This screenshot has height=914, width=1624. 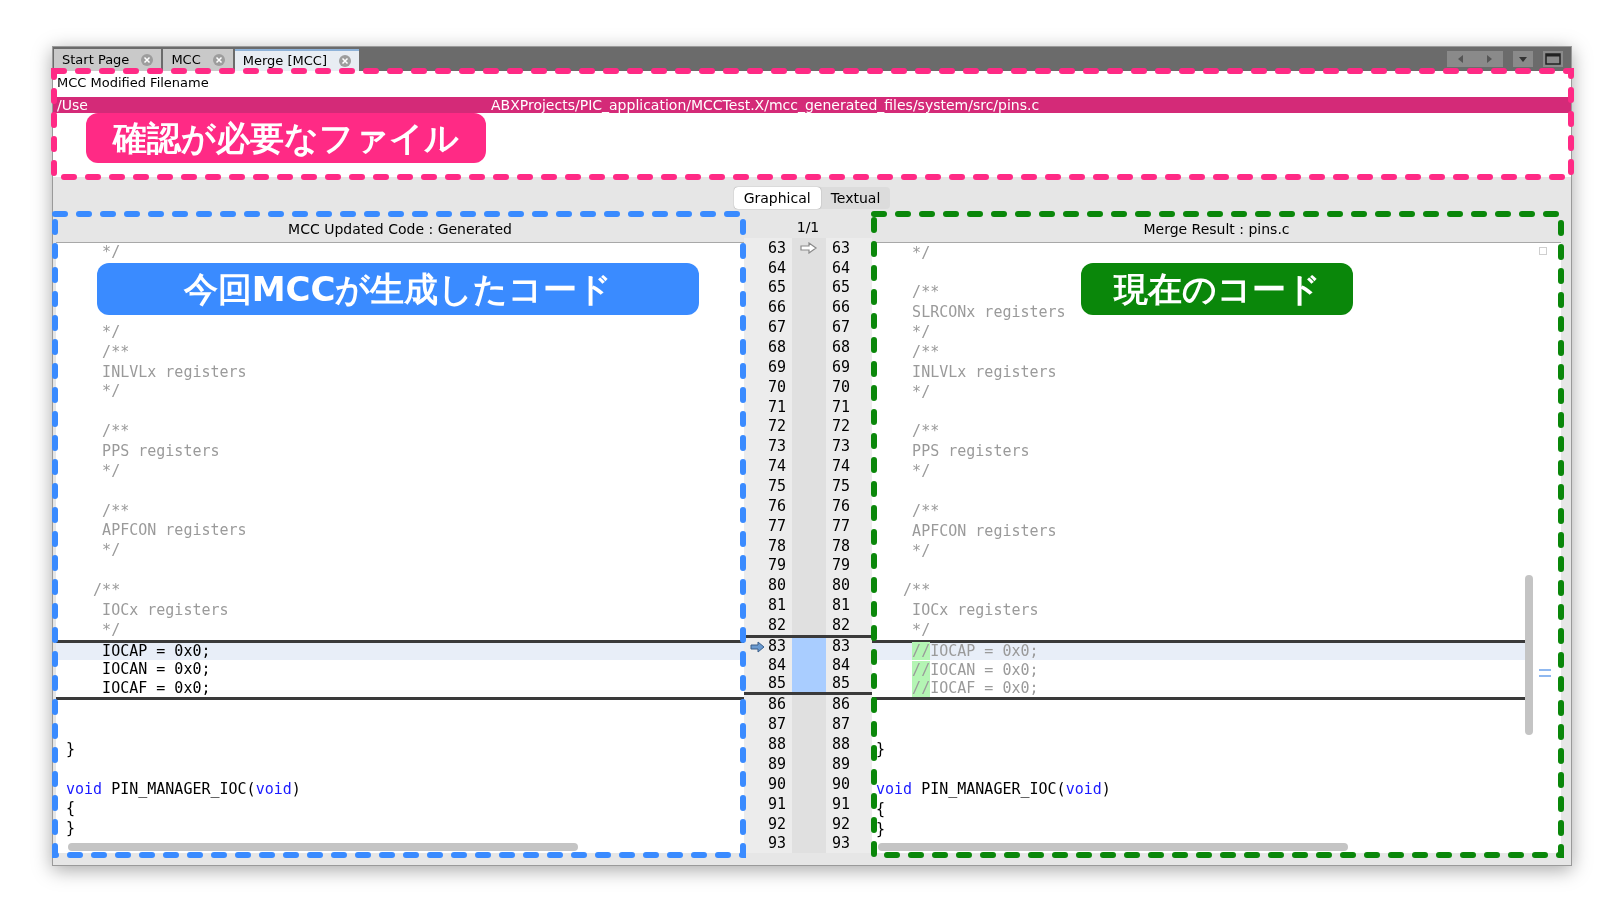 What do you see at coordinates (988, 313) in the screenshot?
I see `code-line: SLRCONx registers` at bounding box center [988, 313].